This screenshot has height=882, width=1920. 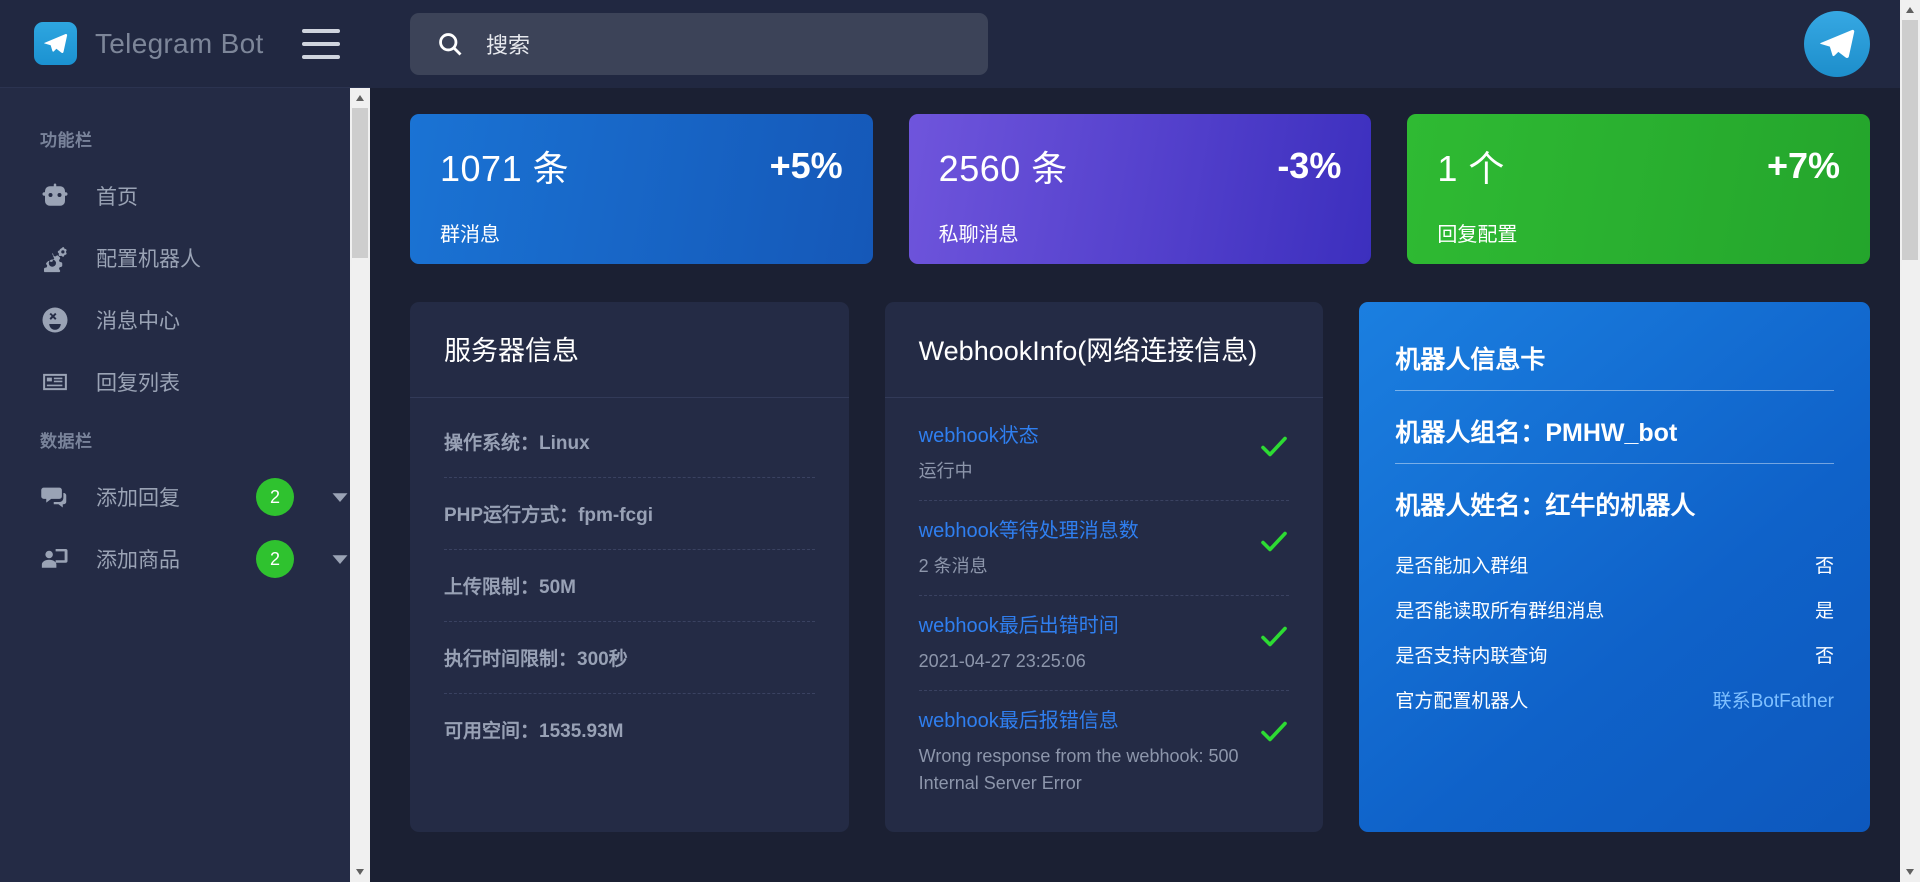 What do you see at coordinates (1145, 44) in the screenshot?
I see `top-bar: 搜索` at bounding box center [1145, 44].